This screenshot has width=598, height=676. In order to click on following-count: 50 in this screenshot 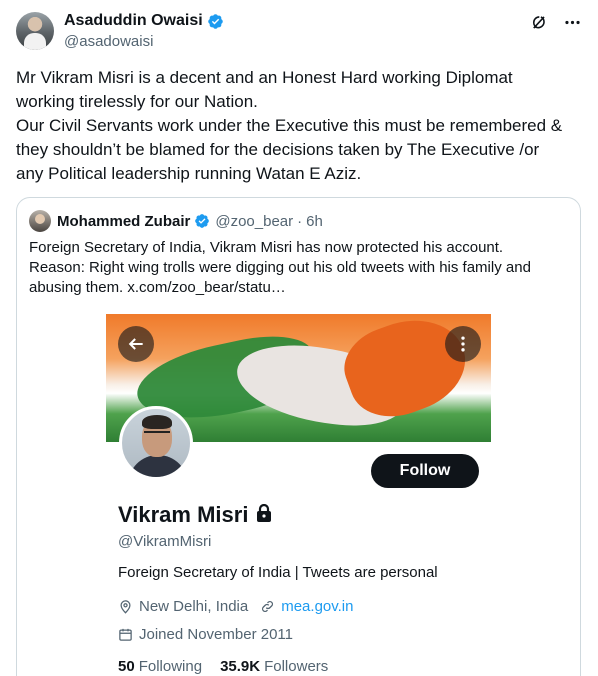, I will do `click(126, 666)`.